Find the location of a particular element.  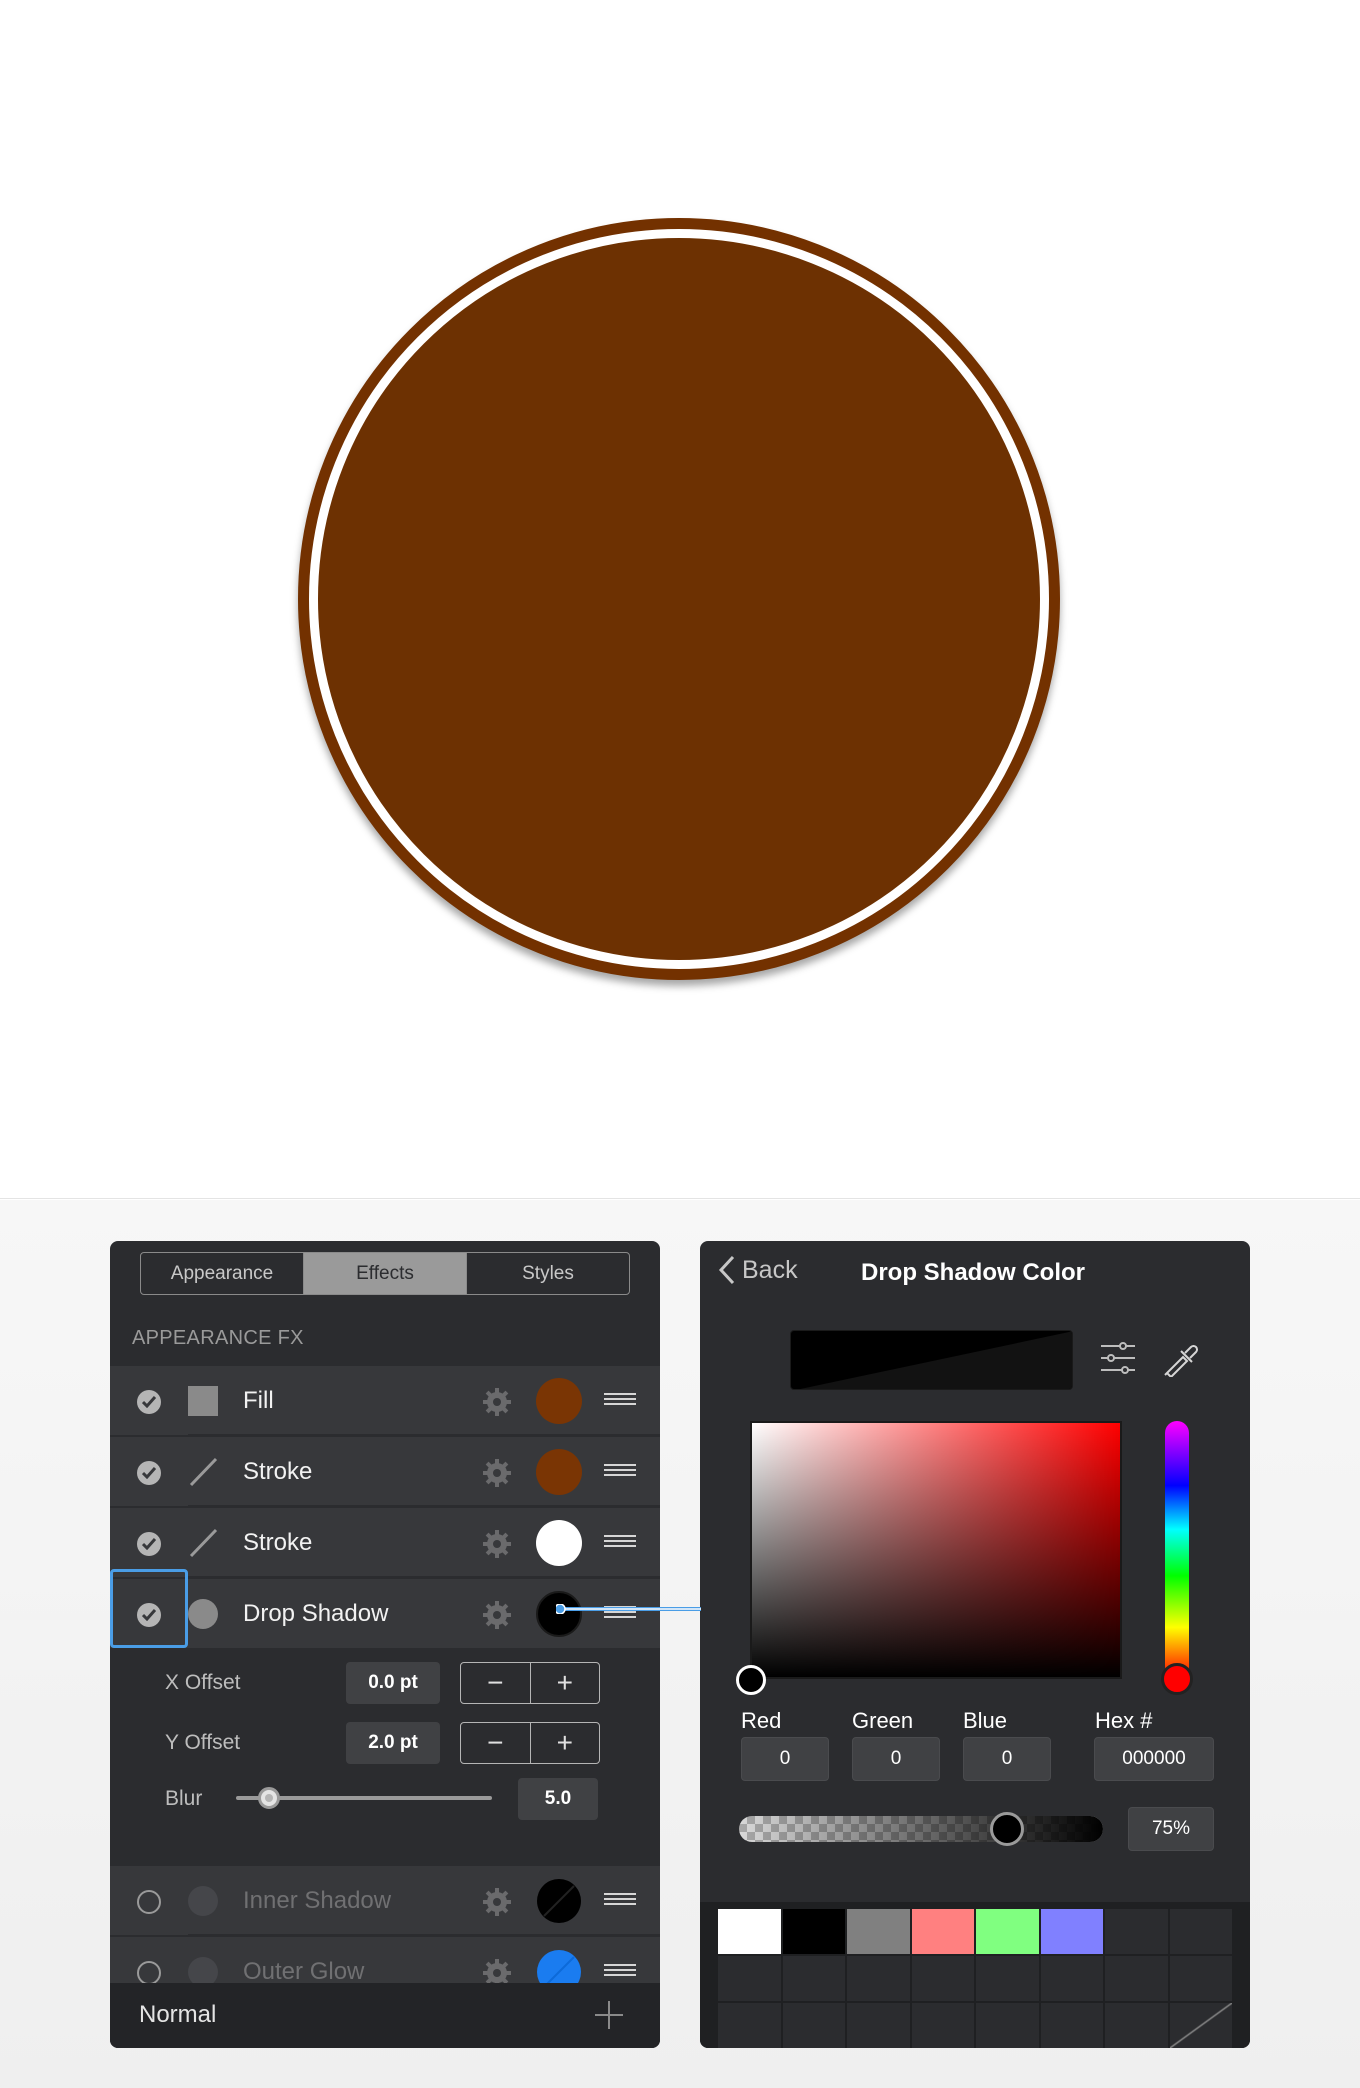

shadow-color-swatch is located at coordinates (559, 1614).